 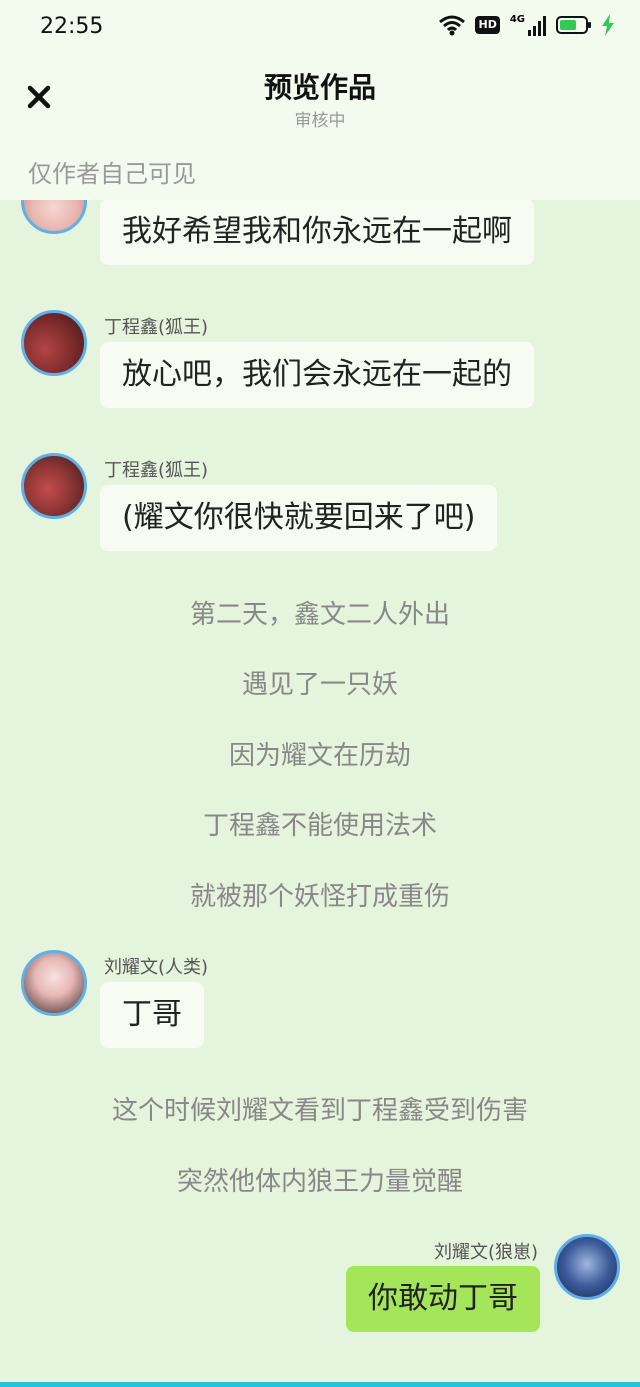 What do you see at coordinates (320, 1384) in the screenshot?
I see `bottom-accent-bar` at bounding box center [320, 1384].